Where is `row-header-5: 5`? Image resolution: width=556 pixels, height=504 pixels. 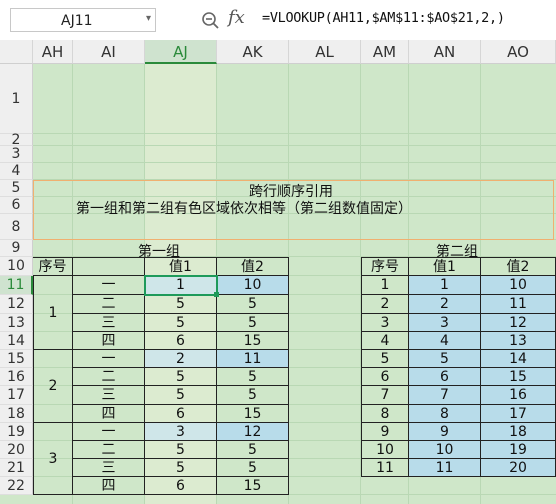 row-header-5: 5 is located at coordinates (16, 188).